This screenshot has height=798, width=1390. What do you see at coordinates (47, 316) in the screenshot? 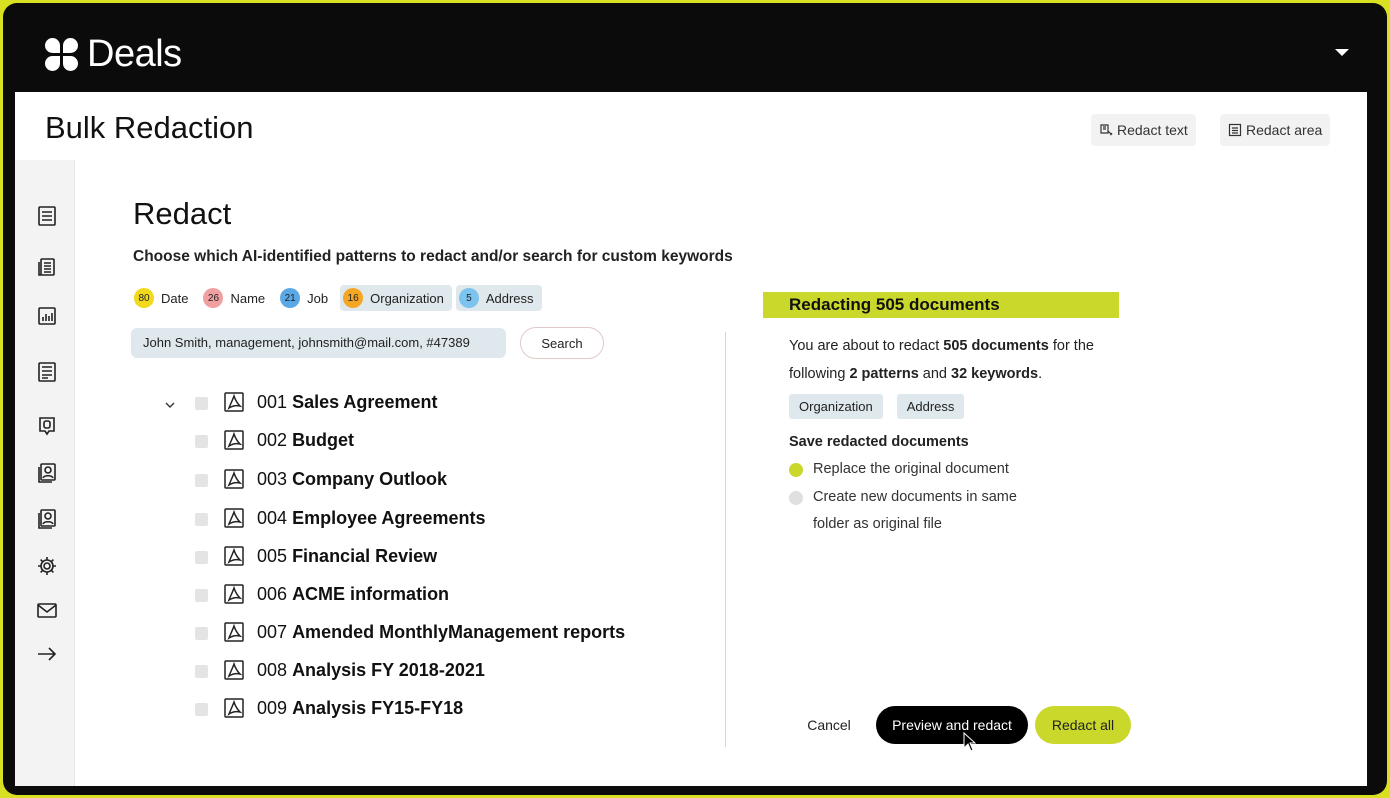
I see `chart-icon` at bounding box center [47, 316].